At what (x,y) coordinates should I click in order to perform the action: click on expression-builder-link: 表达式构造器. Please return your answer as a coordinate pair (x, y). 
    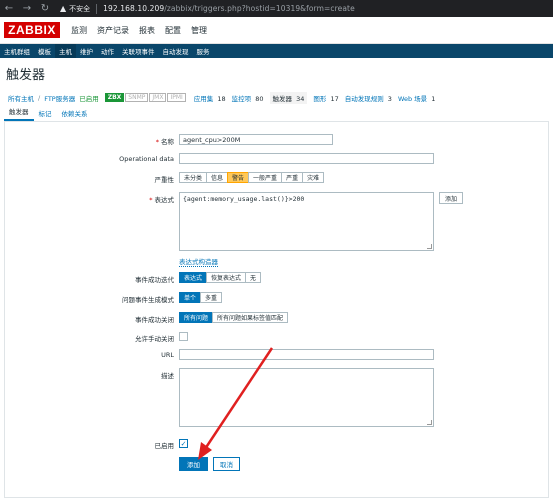
    Looking at the image, I should click on (198, 261).